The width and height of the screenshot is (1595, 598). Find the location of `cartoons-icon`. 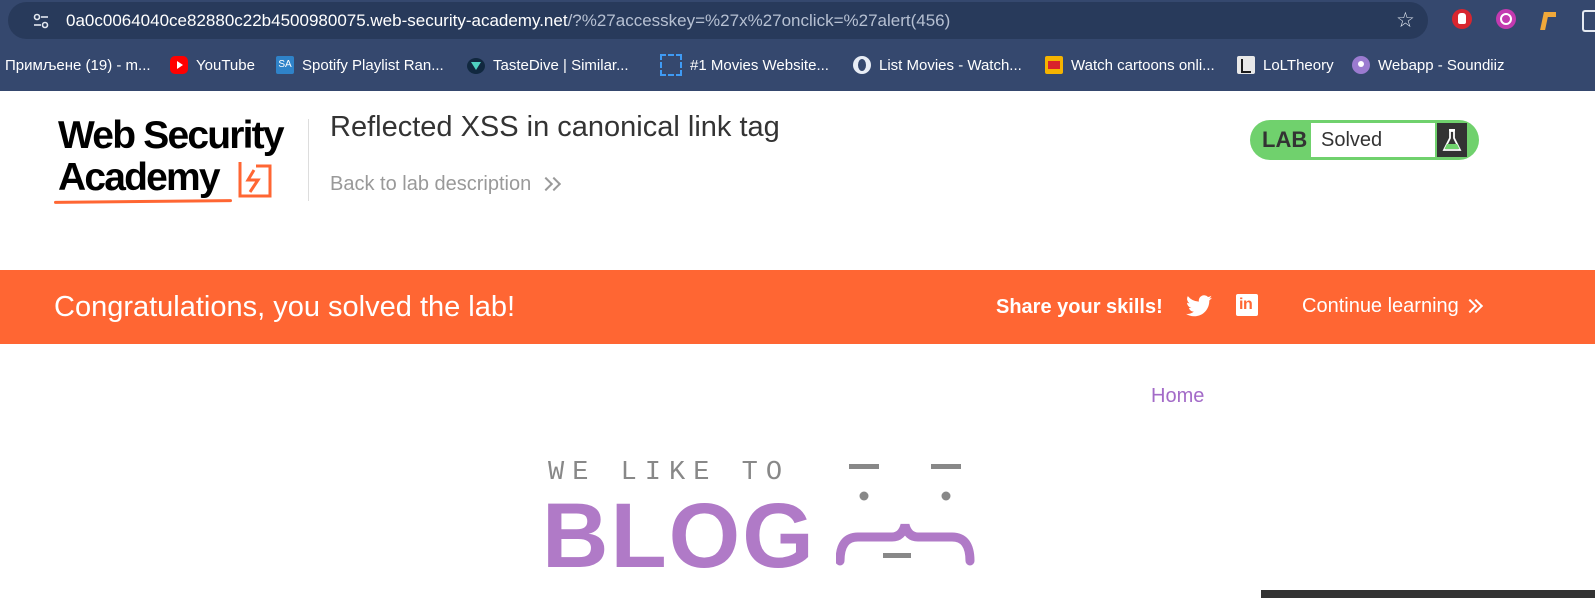

cartoons-icon is located at coordinates (1054, 65).